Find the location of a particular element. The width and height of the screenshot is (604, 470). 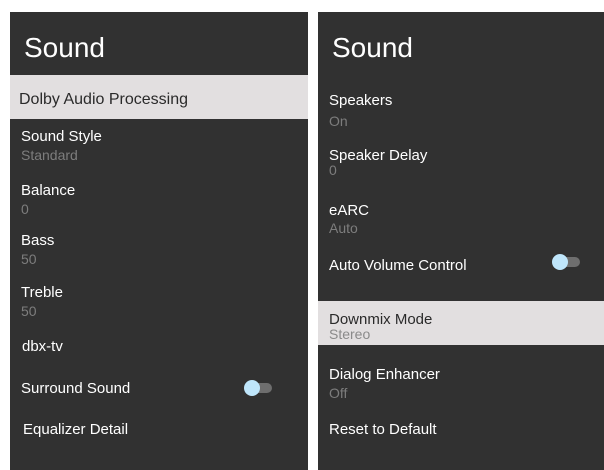

menu-item-label: Bass is located at coordinates (38, 240).